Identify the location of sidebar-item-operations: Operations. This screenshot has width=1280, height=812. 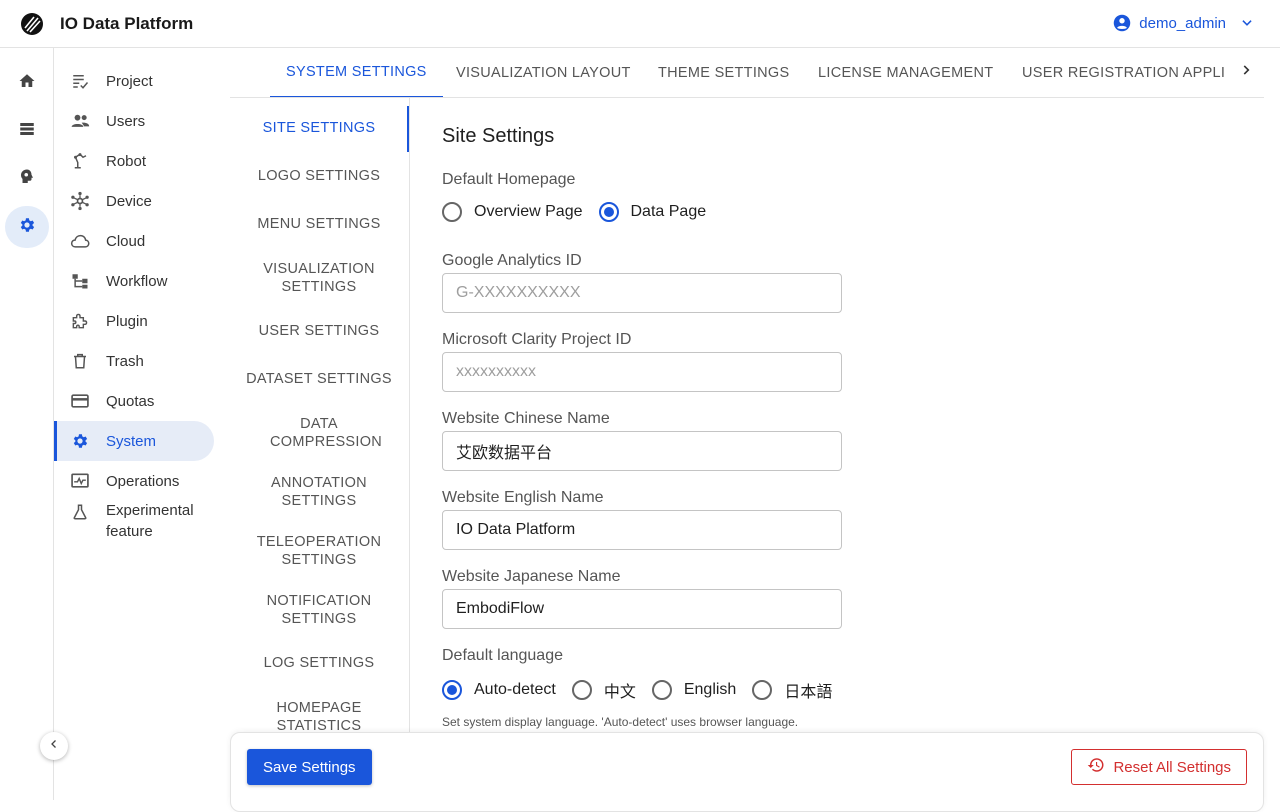
(134, 481).